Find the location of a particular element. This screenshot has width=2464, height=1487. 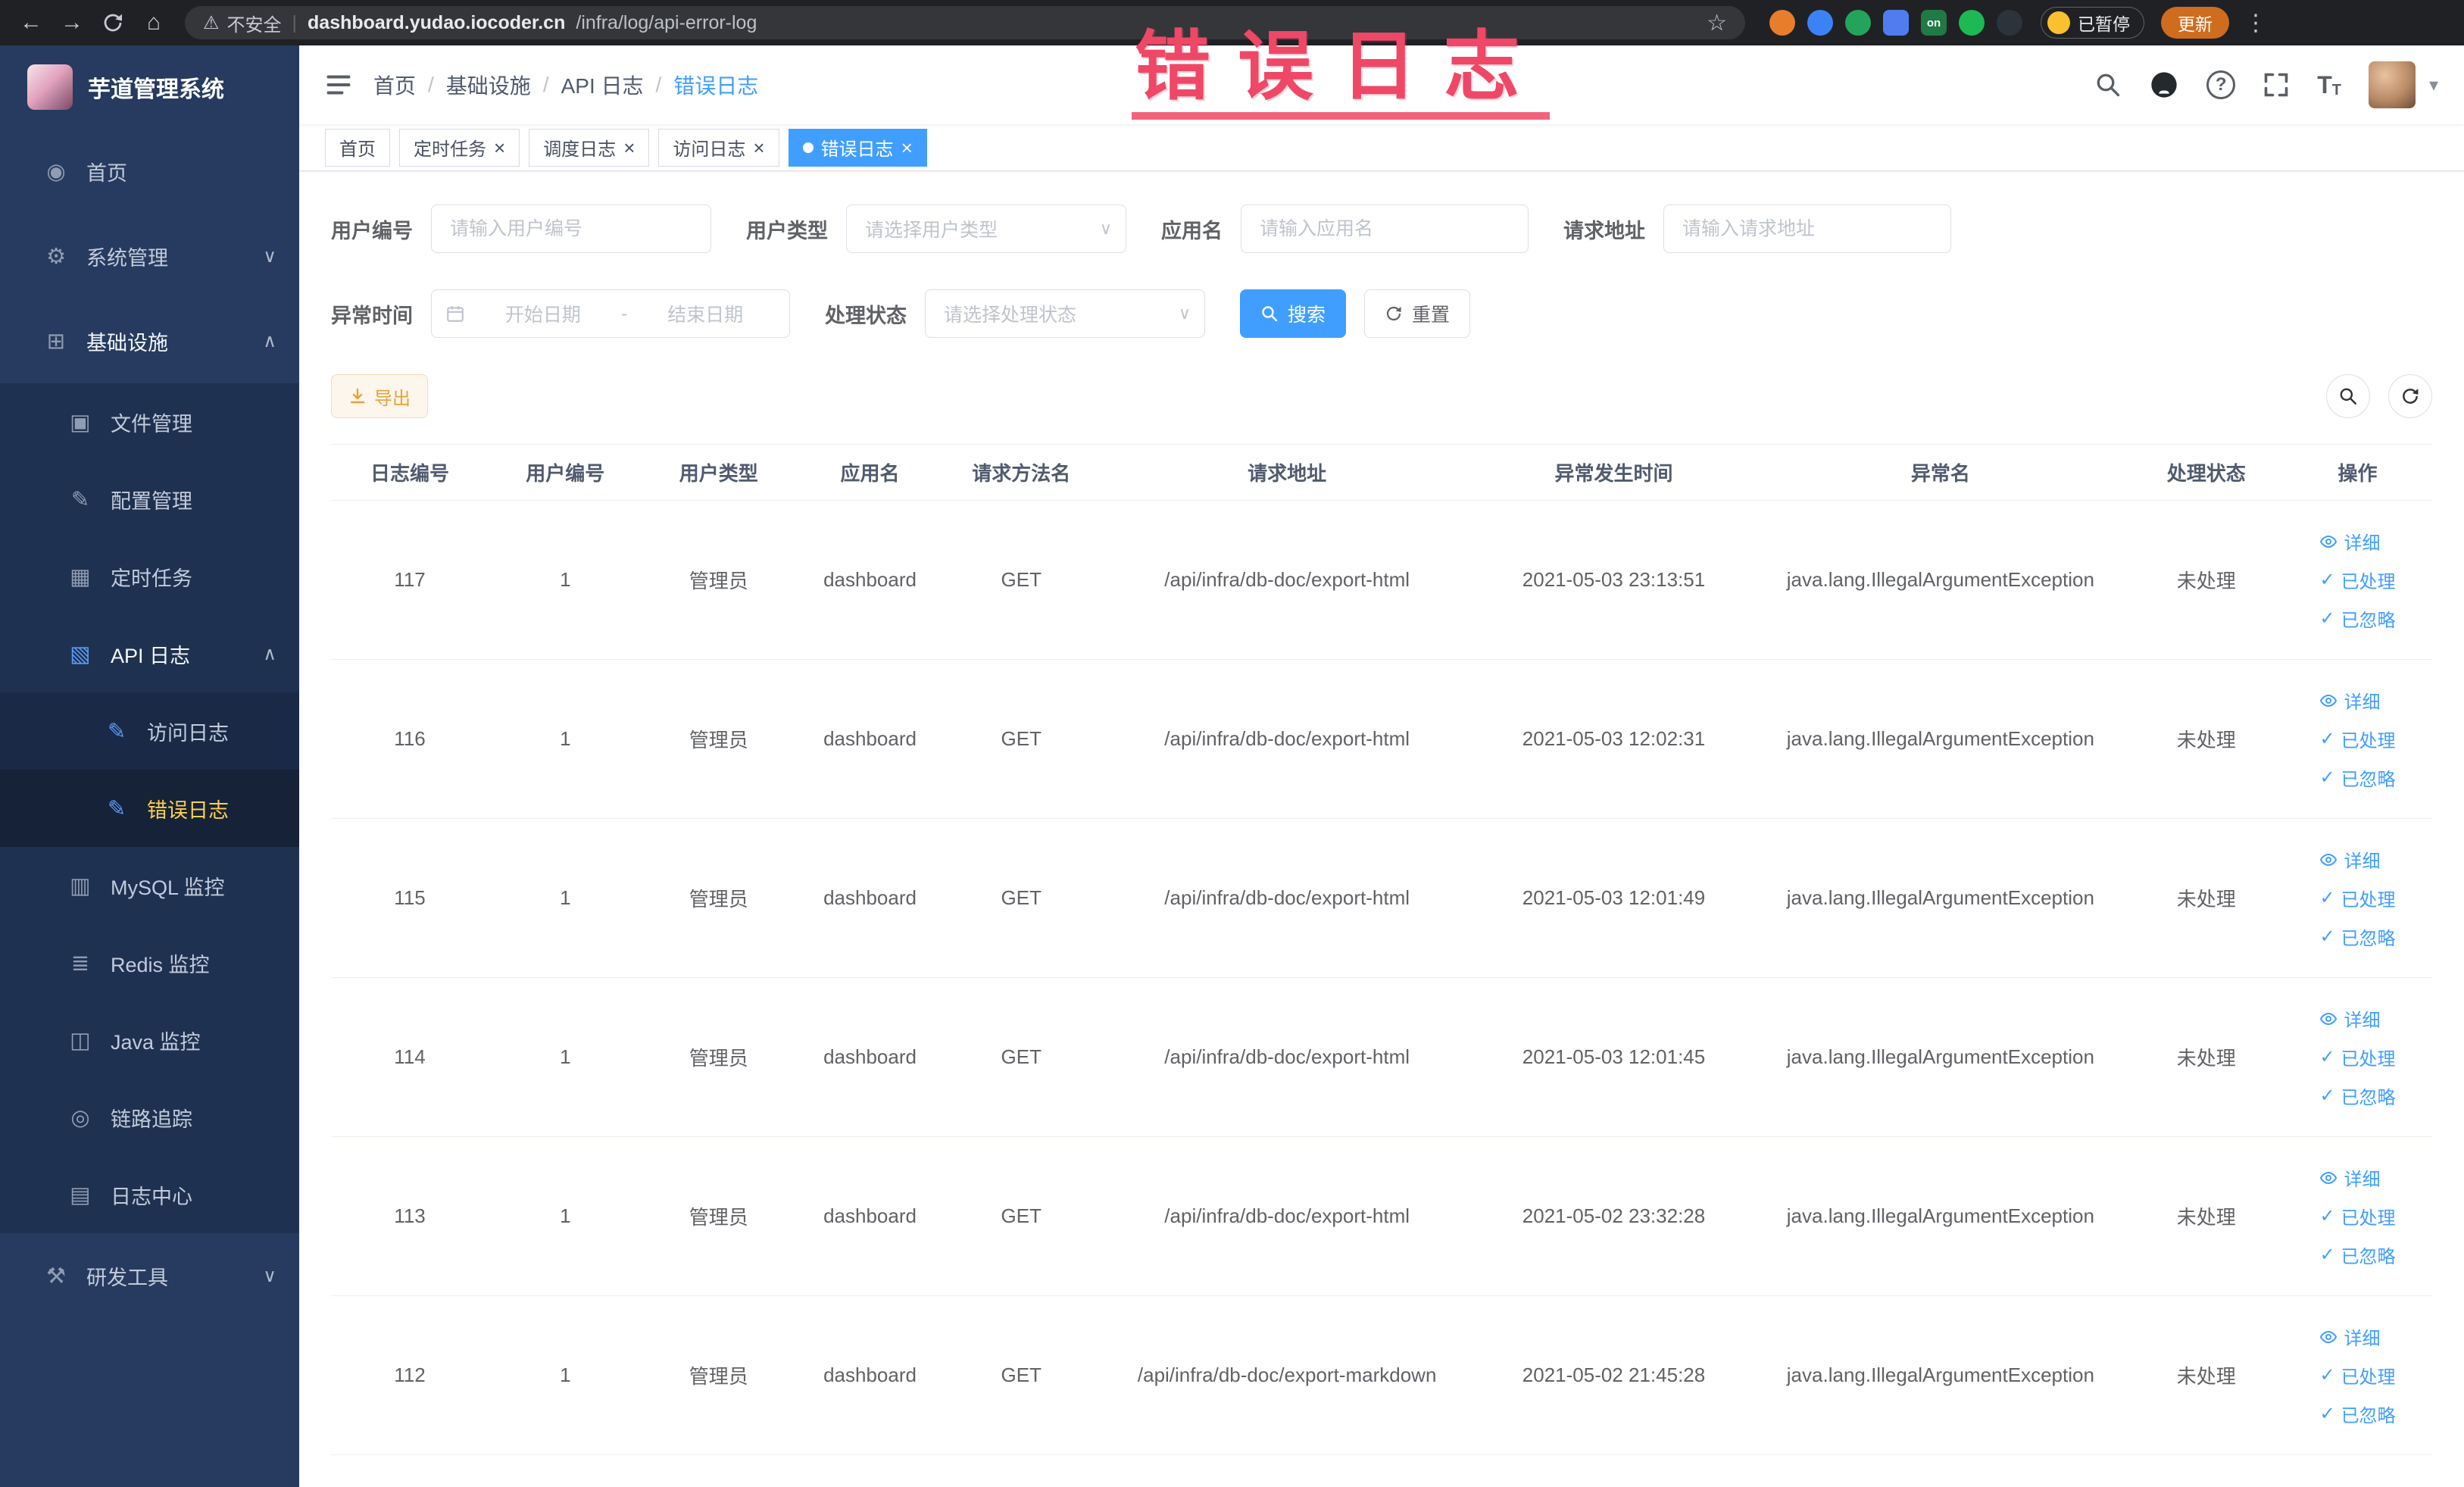

github-icon is located at coordinates (2164, 85).